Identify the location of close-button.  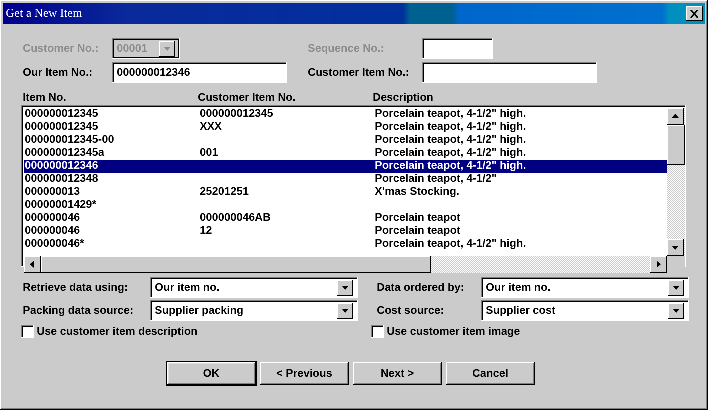
(694, 13).